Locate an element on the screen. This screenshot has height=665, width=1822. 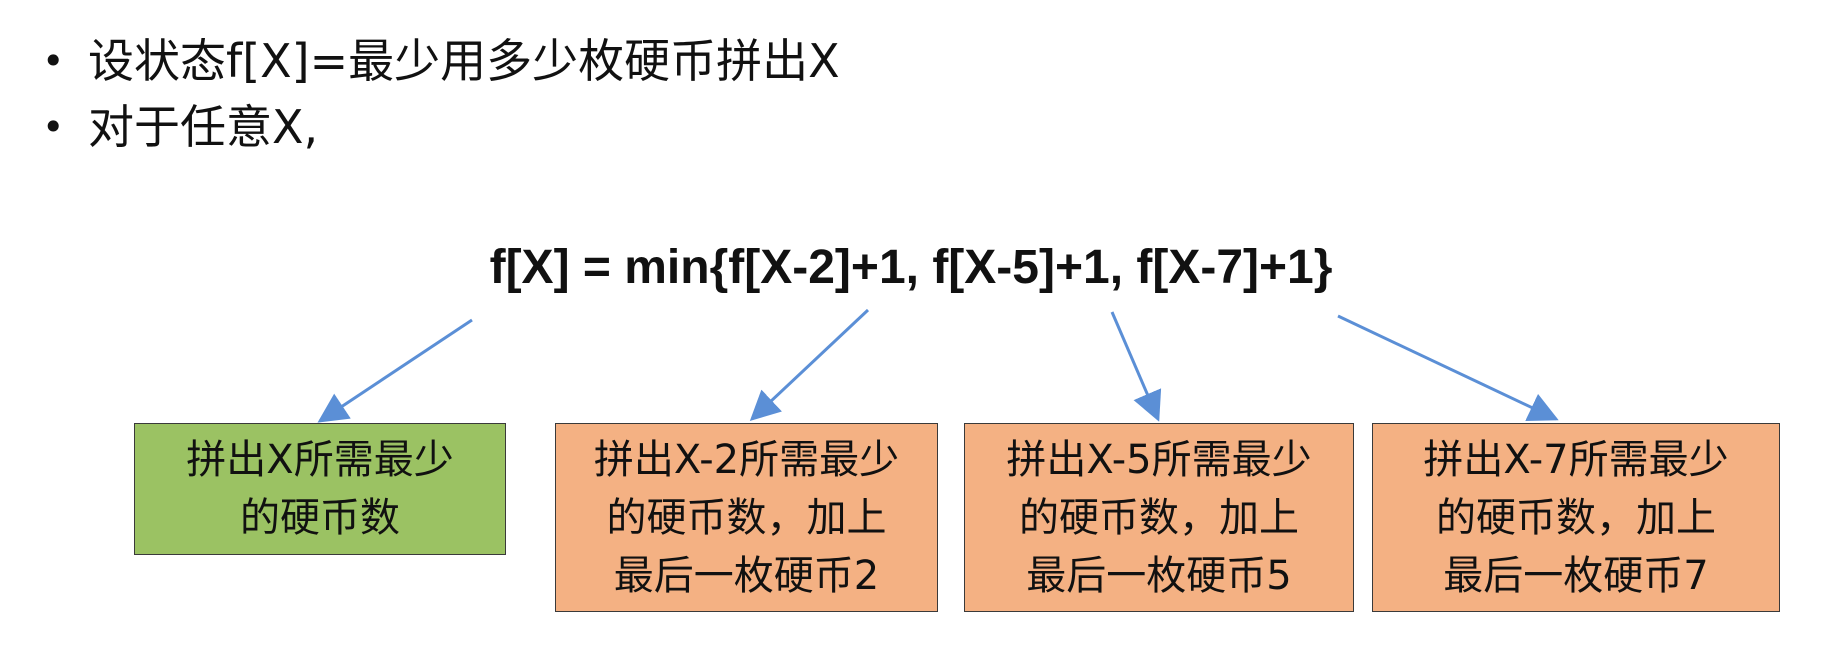
arrow-to-box-x7 is located at coordinates (1448, 368).